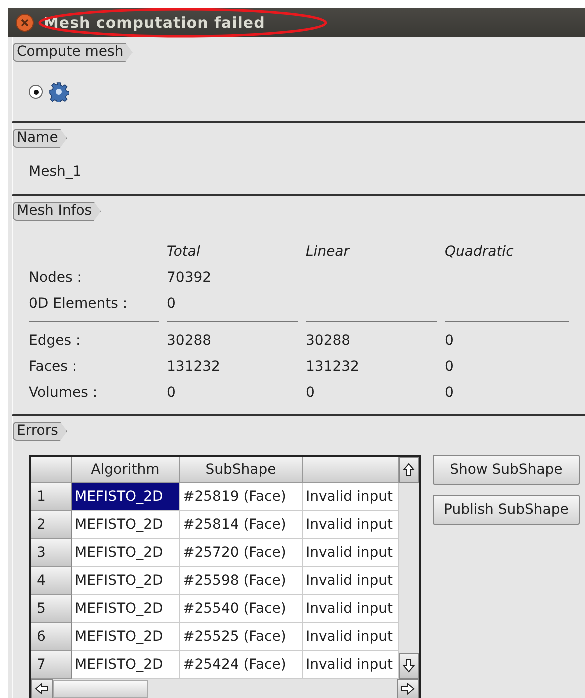 This screenshot has height=698, width=585. Describe the element at coordinates (51, 637) in the screenshot. I see `row-header: 6` at that location.